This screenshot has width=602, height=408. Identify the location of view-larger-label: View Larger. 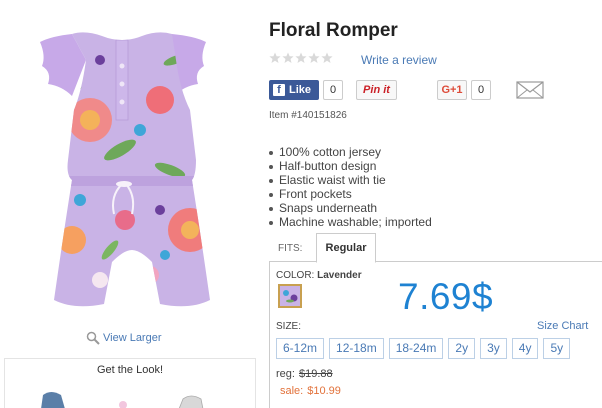
(132, 338).